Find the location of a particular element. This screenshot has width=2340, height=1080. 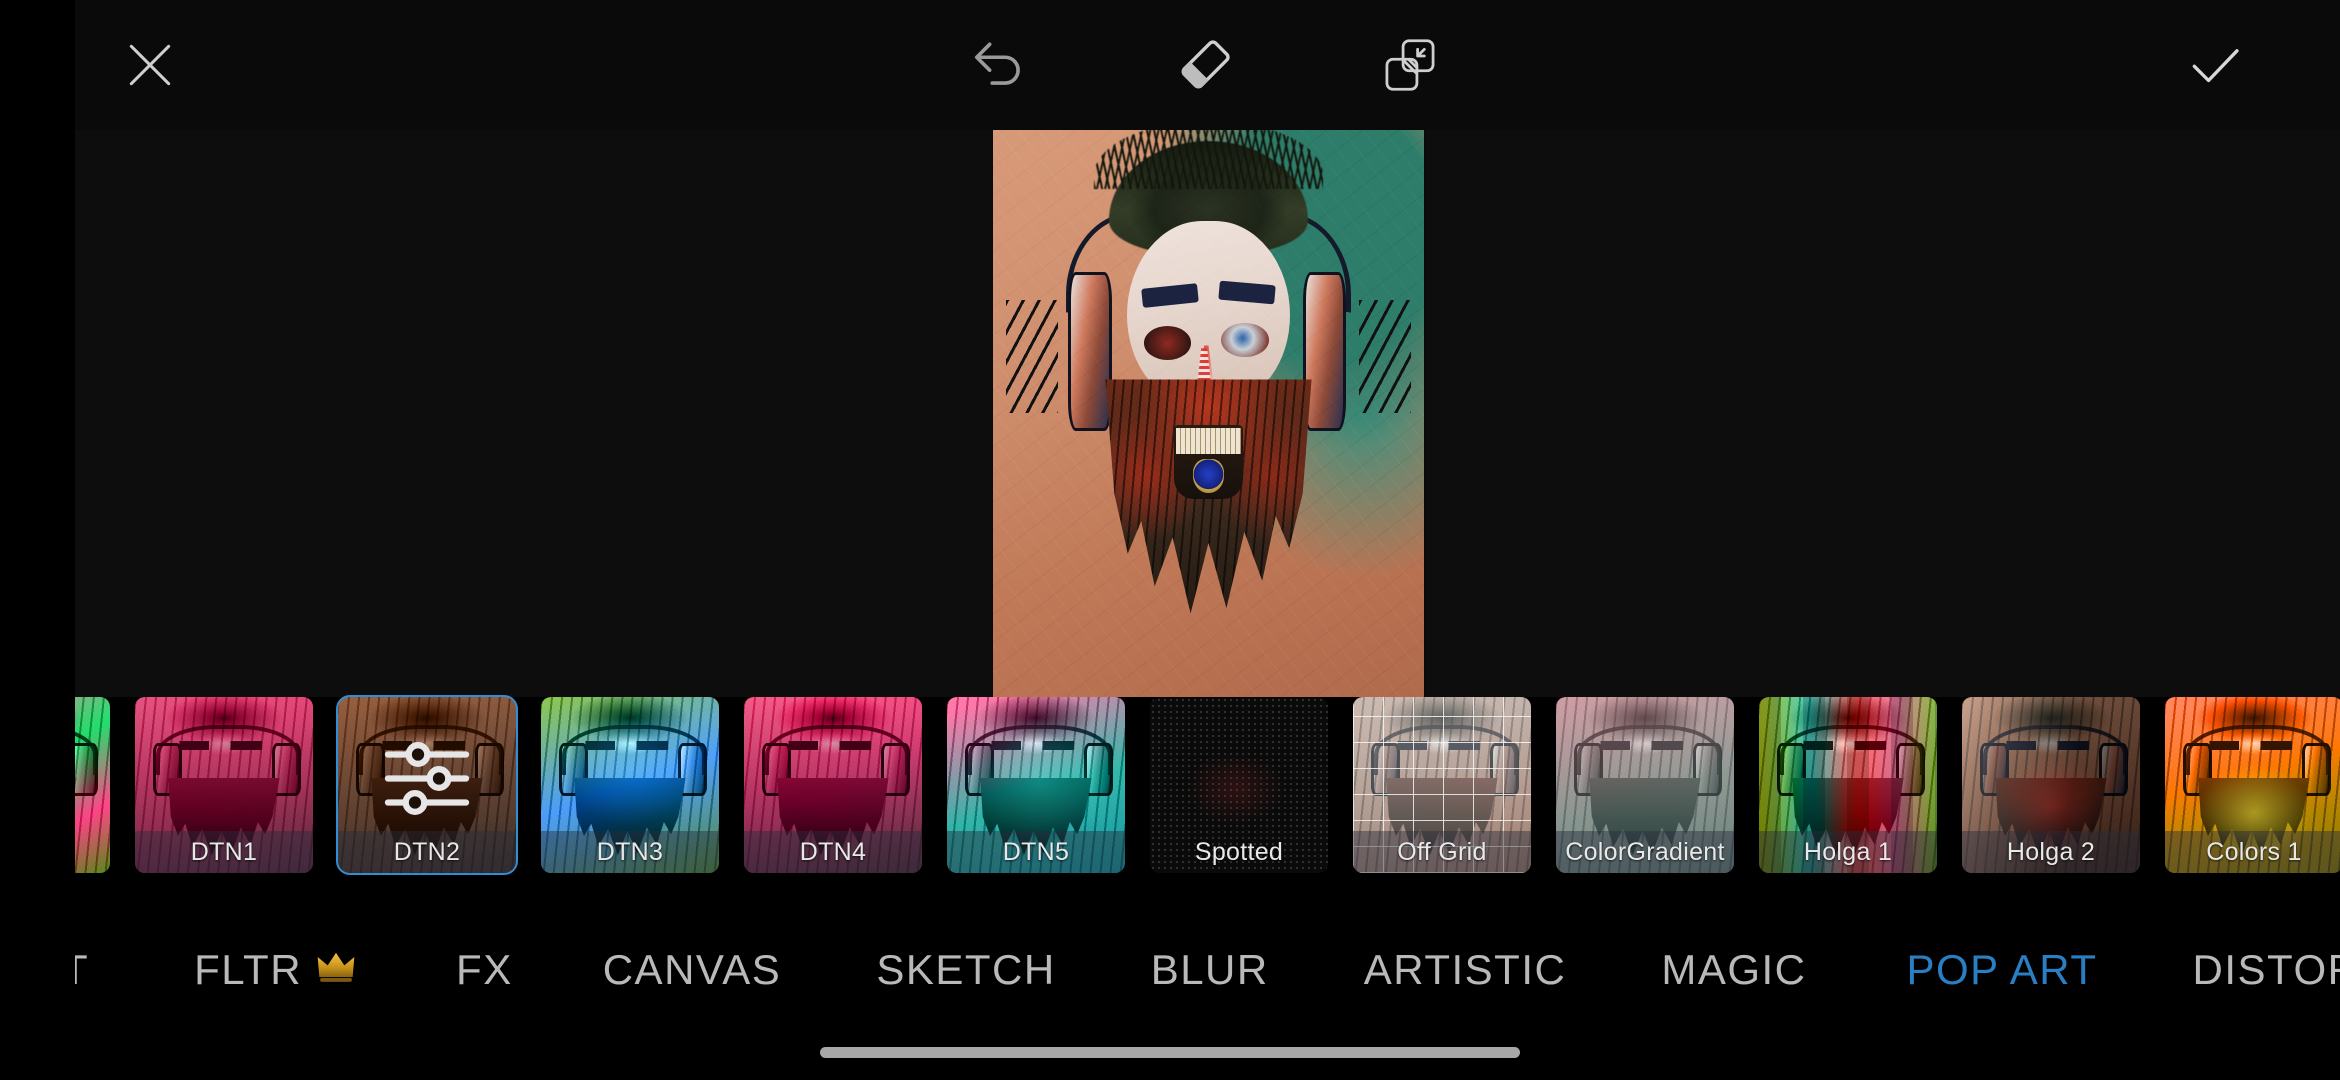

category-tab-fltr: FLTR is located at coordinates (275, 970).